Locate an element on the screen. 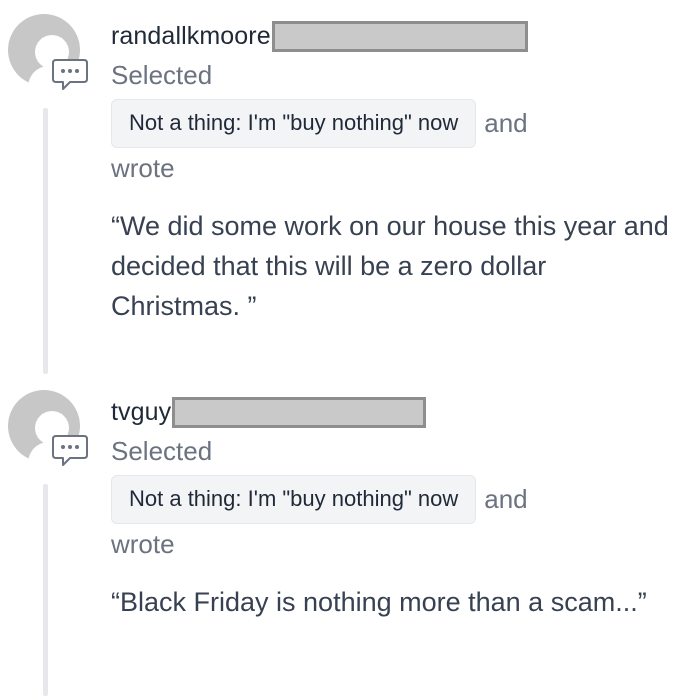 The image size is (696, 696). user-row: tvguy is located at coordinates (269, 412).